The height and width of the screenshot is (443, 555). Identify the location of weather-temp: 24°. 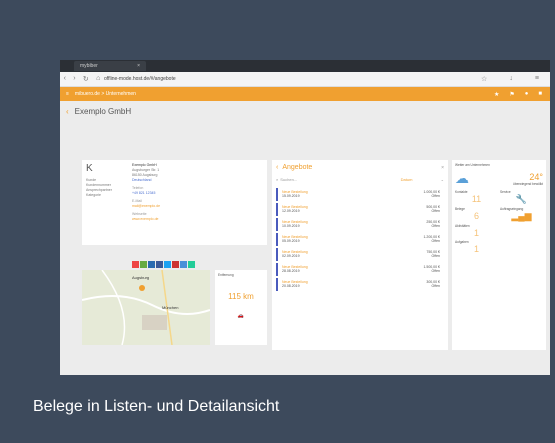
(536, 176).